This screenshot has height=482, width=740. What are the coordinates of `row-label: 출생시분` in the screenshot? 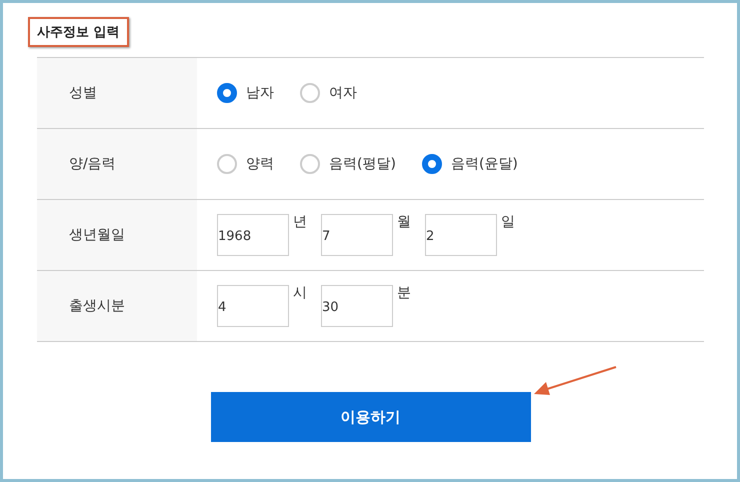 It's located at (117, 306).